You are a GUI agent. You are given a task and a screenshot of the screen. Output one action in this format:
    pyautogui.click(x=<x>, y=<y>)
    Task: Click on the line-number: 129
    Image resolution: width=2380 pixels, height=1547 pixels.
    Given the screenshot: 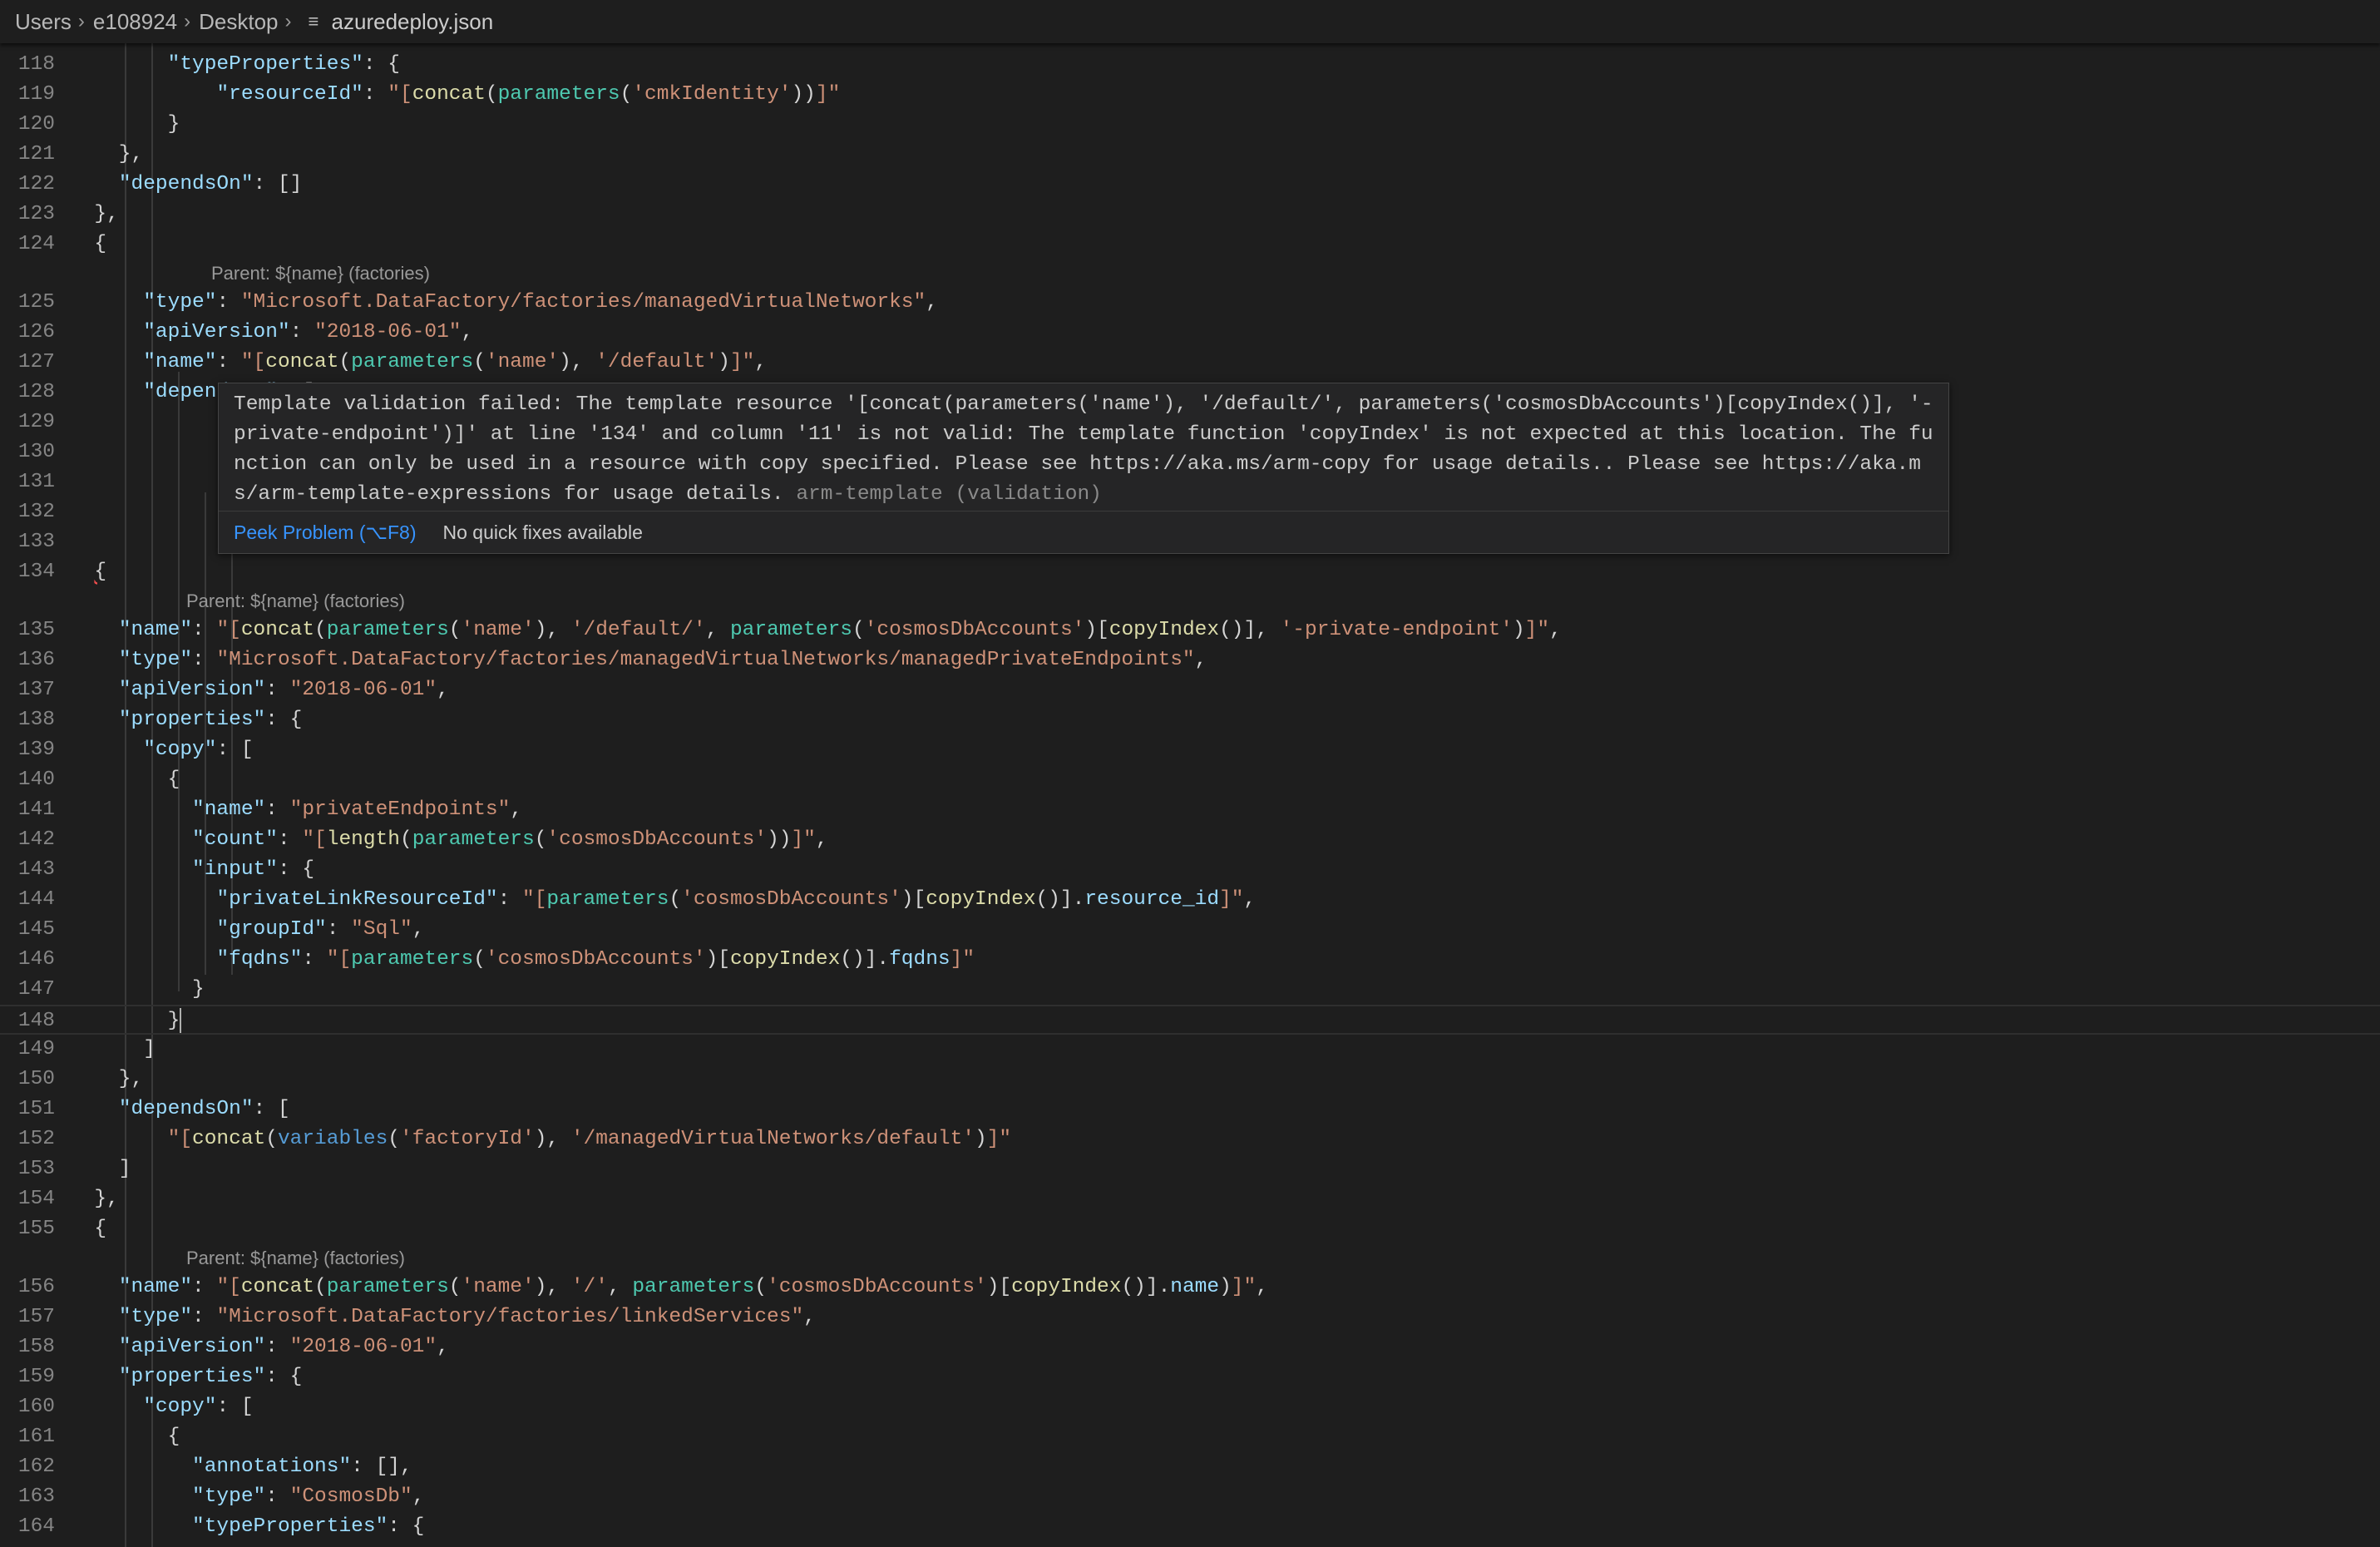 What is the action you would take?
    pyautogui.click(x=36, y=422)
    